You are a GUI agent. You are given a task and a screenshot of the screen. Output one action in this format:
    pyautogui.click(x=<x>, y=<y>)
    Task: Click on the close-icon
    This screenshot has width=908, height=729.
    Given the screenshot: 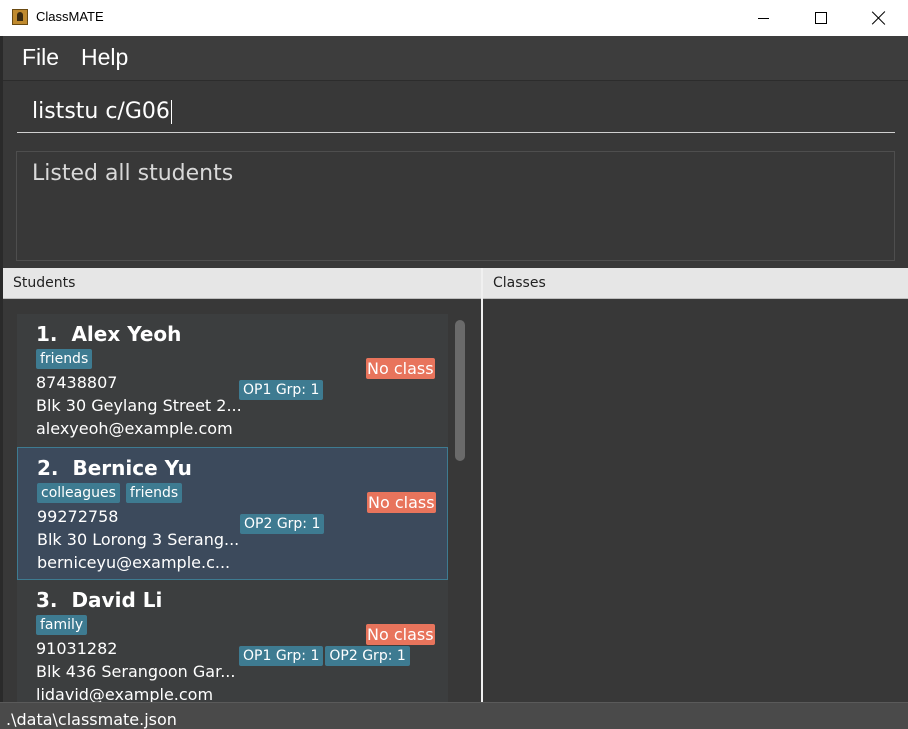 What is the action you would take?
    pyautogui.click(x=879, y=18)
    